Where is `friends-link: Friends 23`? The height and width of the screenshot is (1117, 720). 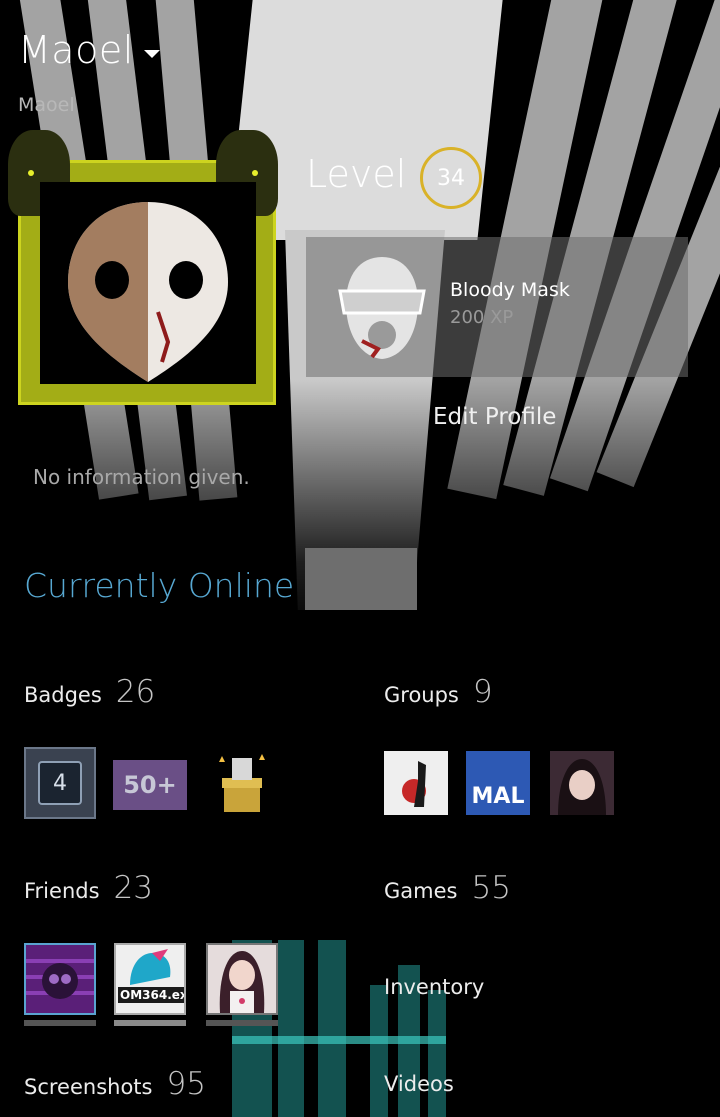
friends-link: Friends 23 is located at coordinates (88, 888).